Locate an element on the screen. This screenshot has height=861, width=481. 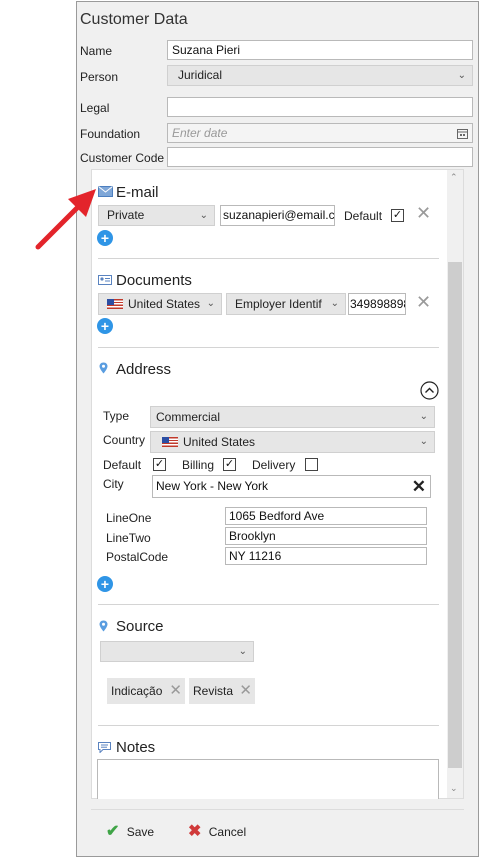
source-tag: Revista ✕ is located at coordinates (222, 691).